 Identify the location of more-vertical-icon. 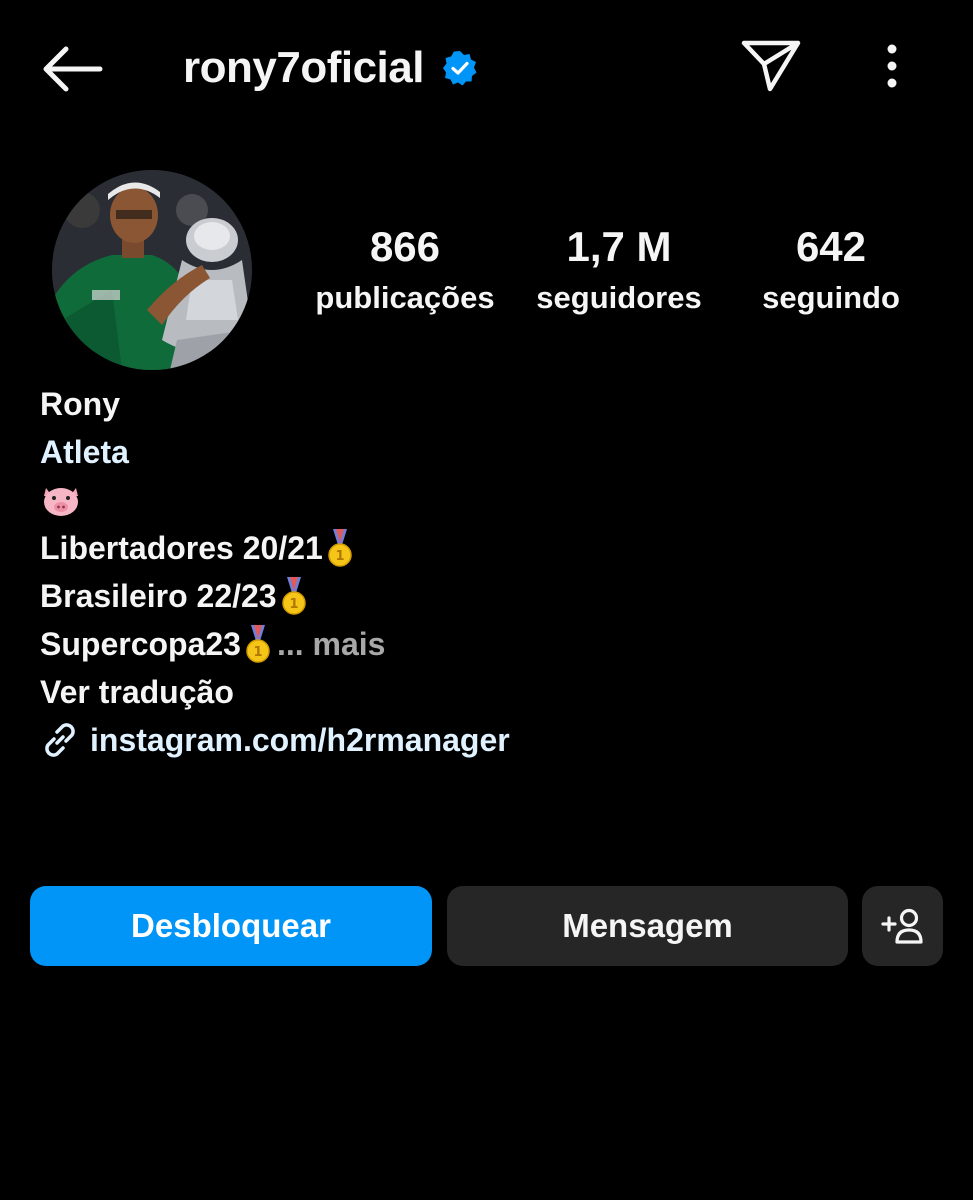
(892, 67).